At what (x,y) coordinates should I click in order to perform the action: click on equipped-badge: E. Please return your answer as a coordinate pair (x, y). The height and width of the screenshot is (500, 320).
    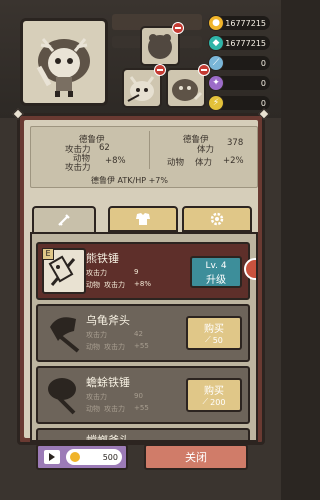
    Looking at the image, I should click on (48, 254).